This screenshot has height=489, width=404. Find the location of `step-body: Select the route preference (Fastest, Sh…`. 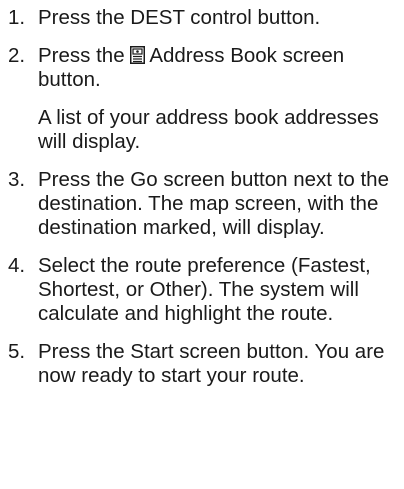

step-body: Select the route preference (Fastest, Sh… is located at coordinates (219, 290).